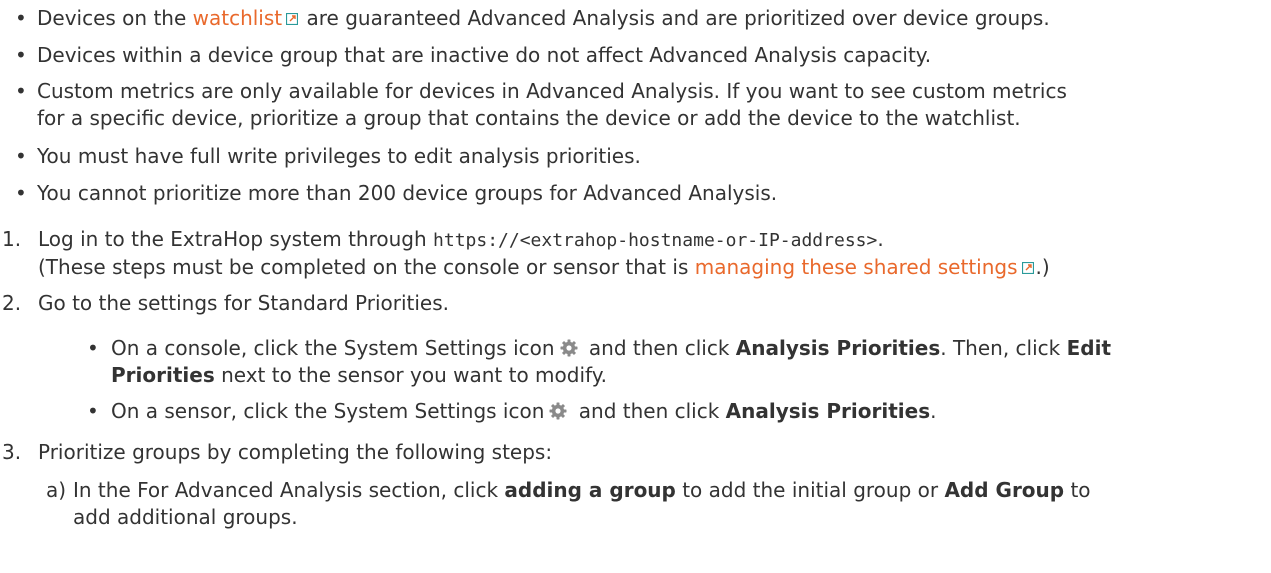 The width and height of the screenshot is (1271, 573). Describe the element at coordinates (185, 517) in the screenshot. I see `step-text: add additional groups.` at that location.